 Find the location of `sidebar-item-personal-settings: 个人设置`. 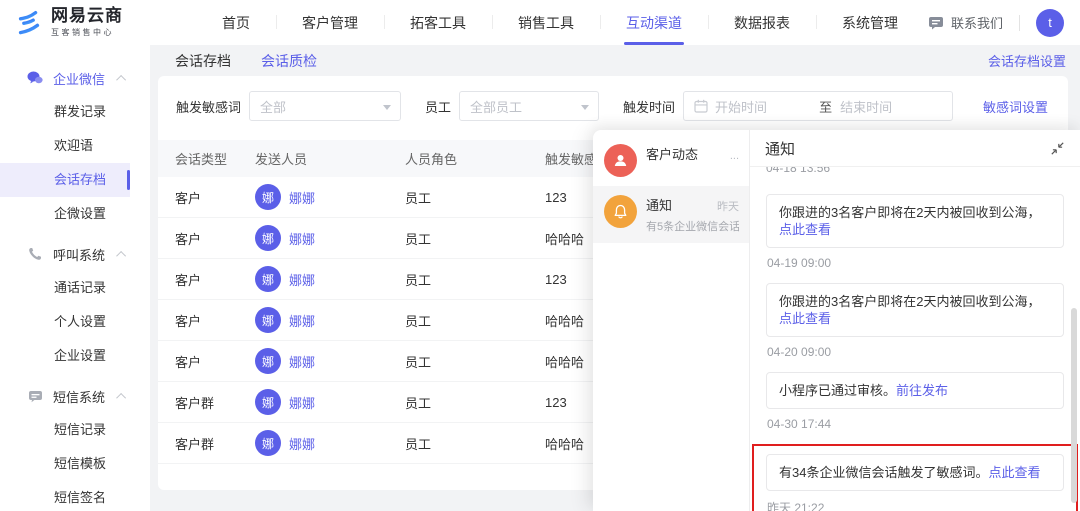

sidebar-item-personal-settings: 个人设置 is located at coordinates (65, 322).